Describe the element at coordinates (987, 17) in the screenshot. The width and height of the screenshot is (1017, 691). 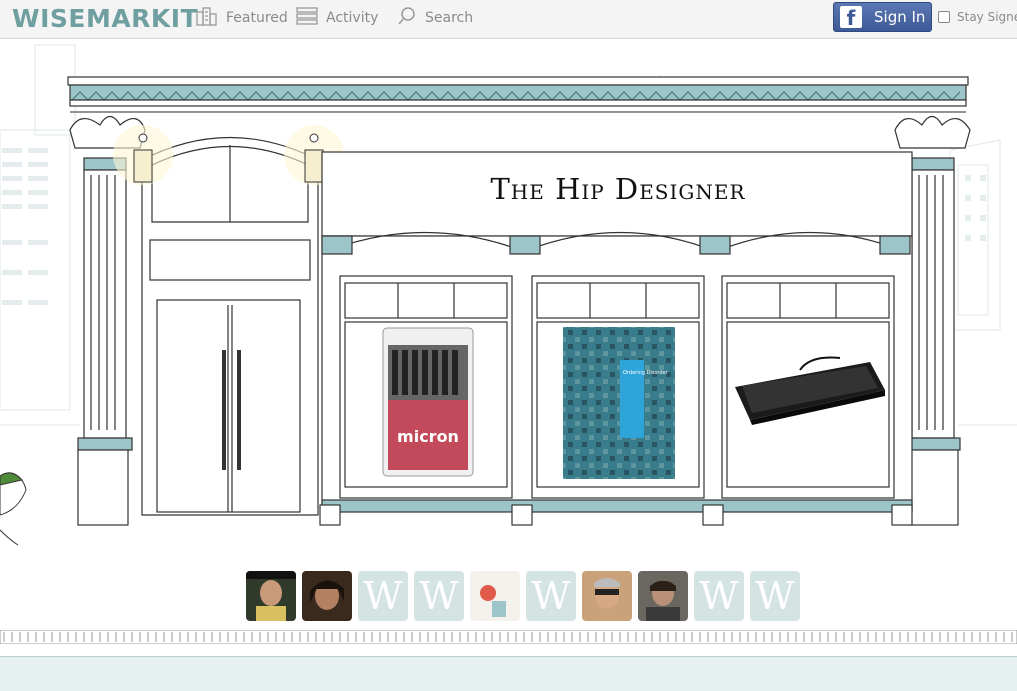
I see `stay-signed-label: Stay Signed` at that location.